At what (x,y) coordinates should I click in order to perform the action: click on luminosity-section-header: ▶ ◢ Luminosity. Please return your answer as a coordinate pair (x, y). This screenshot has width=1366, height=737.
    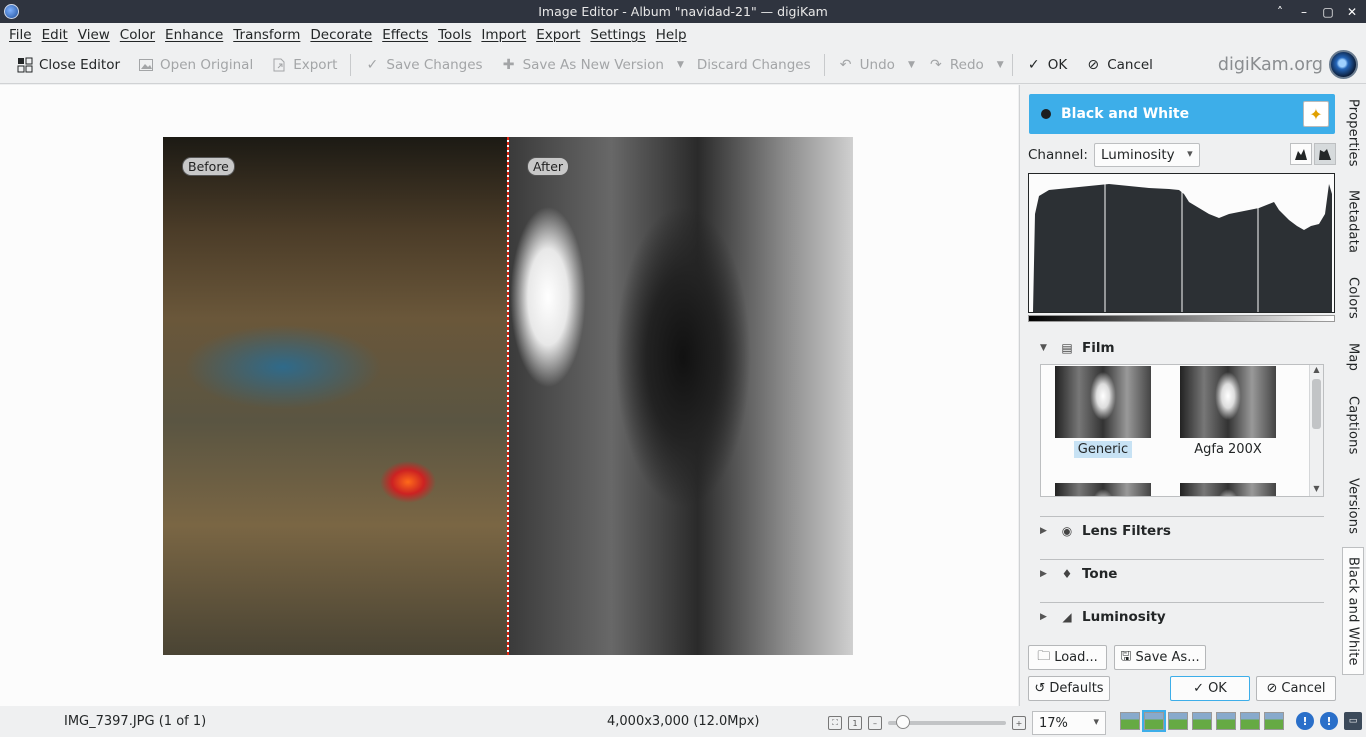
    Looking at the image, I should click on (1182, 617).